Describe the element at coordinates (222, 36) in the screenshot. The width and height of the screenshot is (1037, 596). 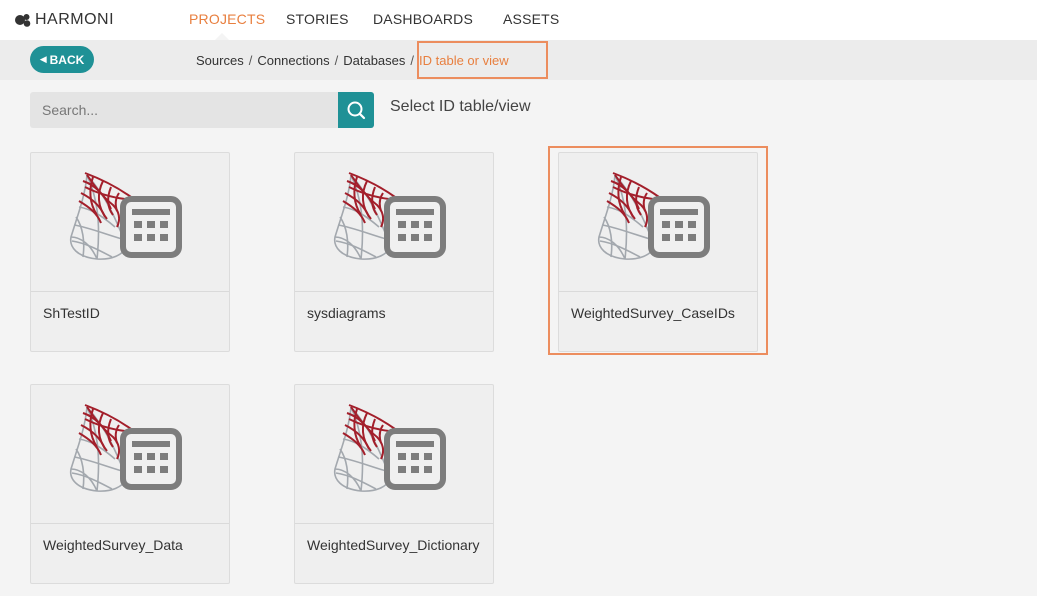
I see `active-nav-indicator` at that location.